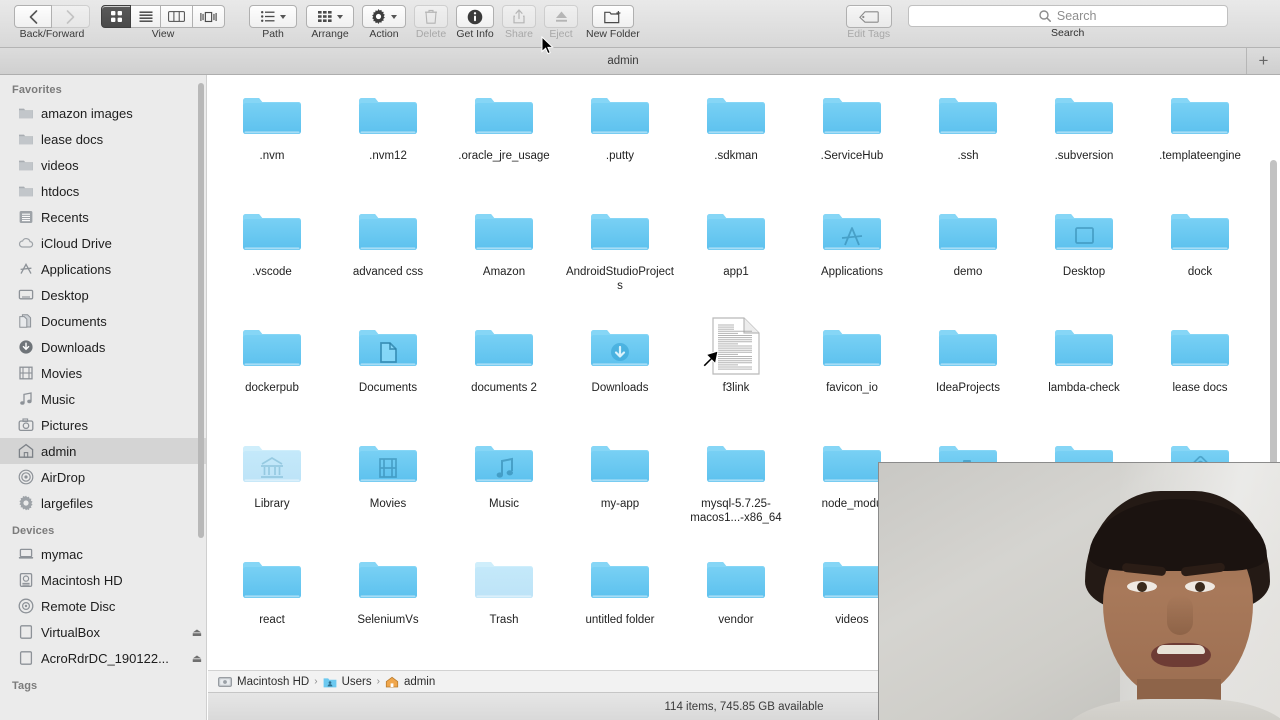 The image size is (1280, 720). I want to click on sidebar-item-macintosh-hd: Macintosh HD, so click(103, 580).